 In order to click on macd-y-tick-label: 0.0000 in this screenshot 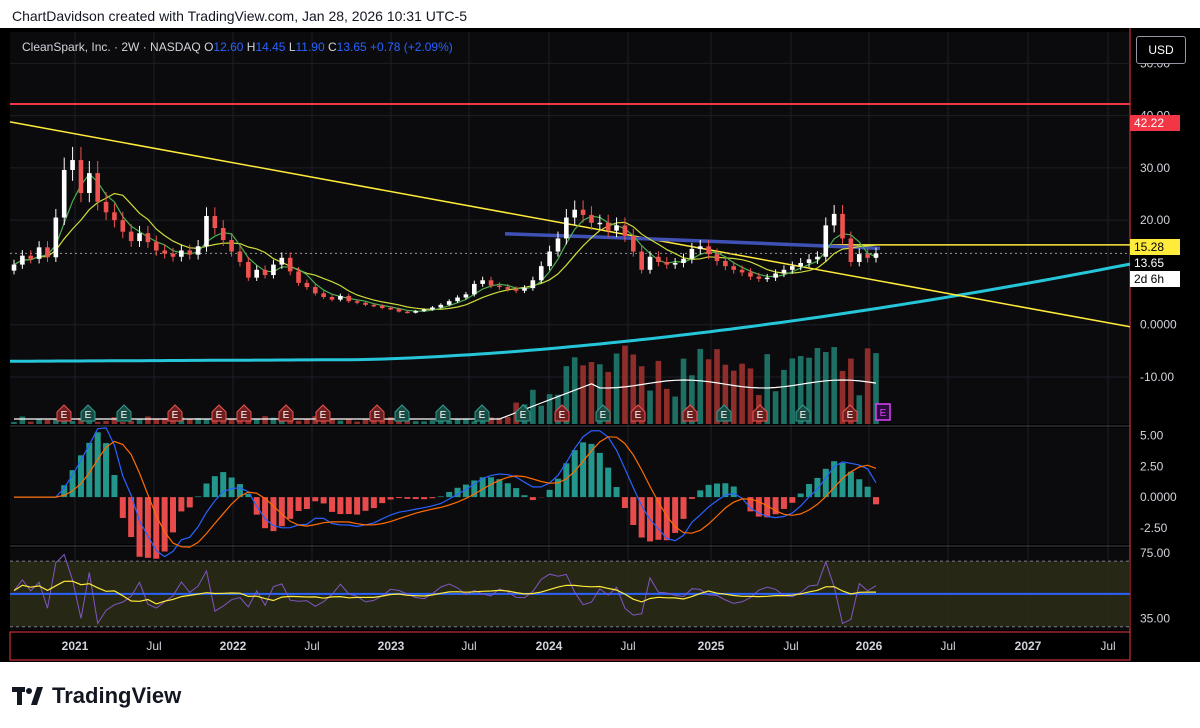, I will do `click(1158, 497)`.